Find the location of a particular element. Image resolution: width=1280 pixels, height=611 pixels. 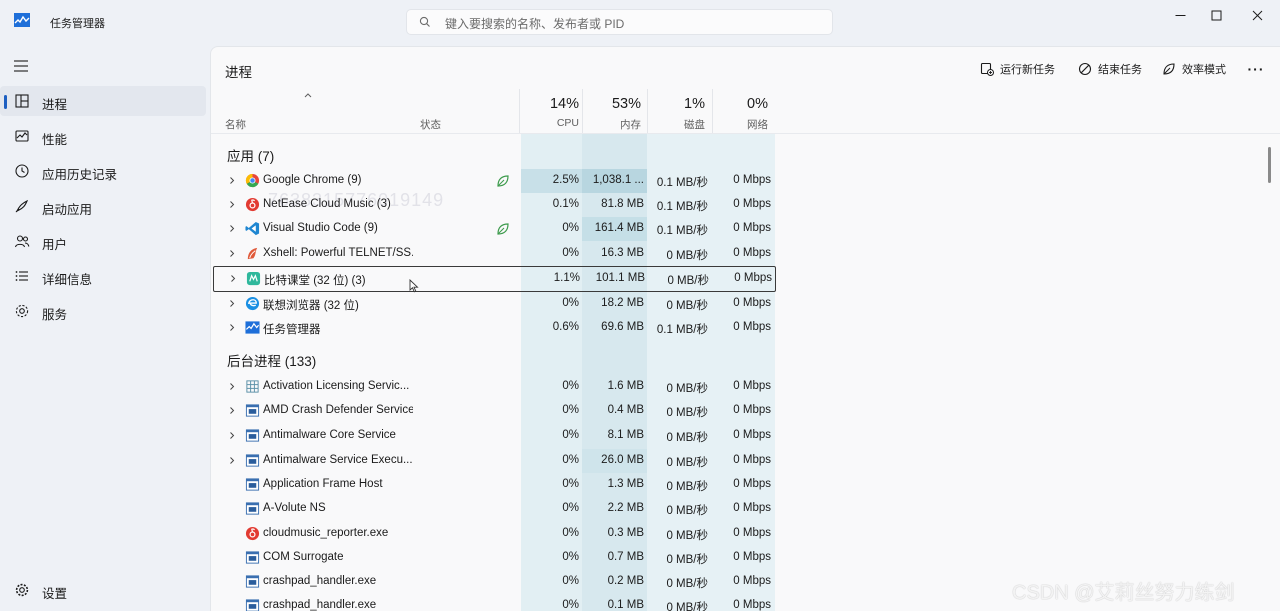

memory-value: 69.6 MB is located at coordinates (622, 327).